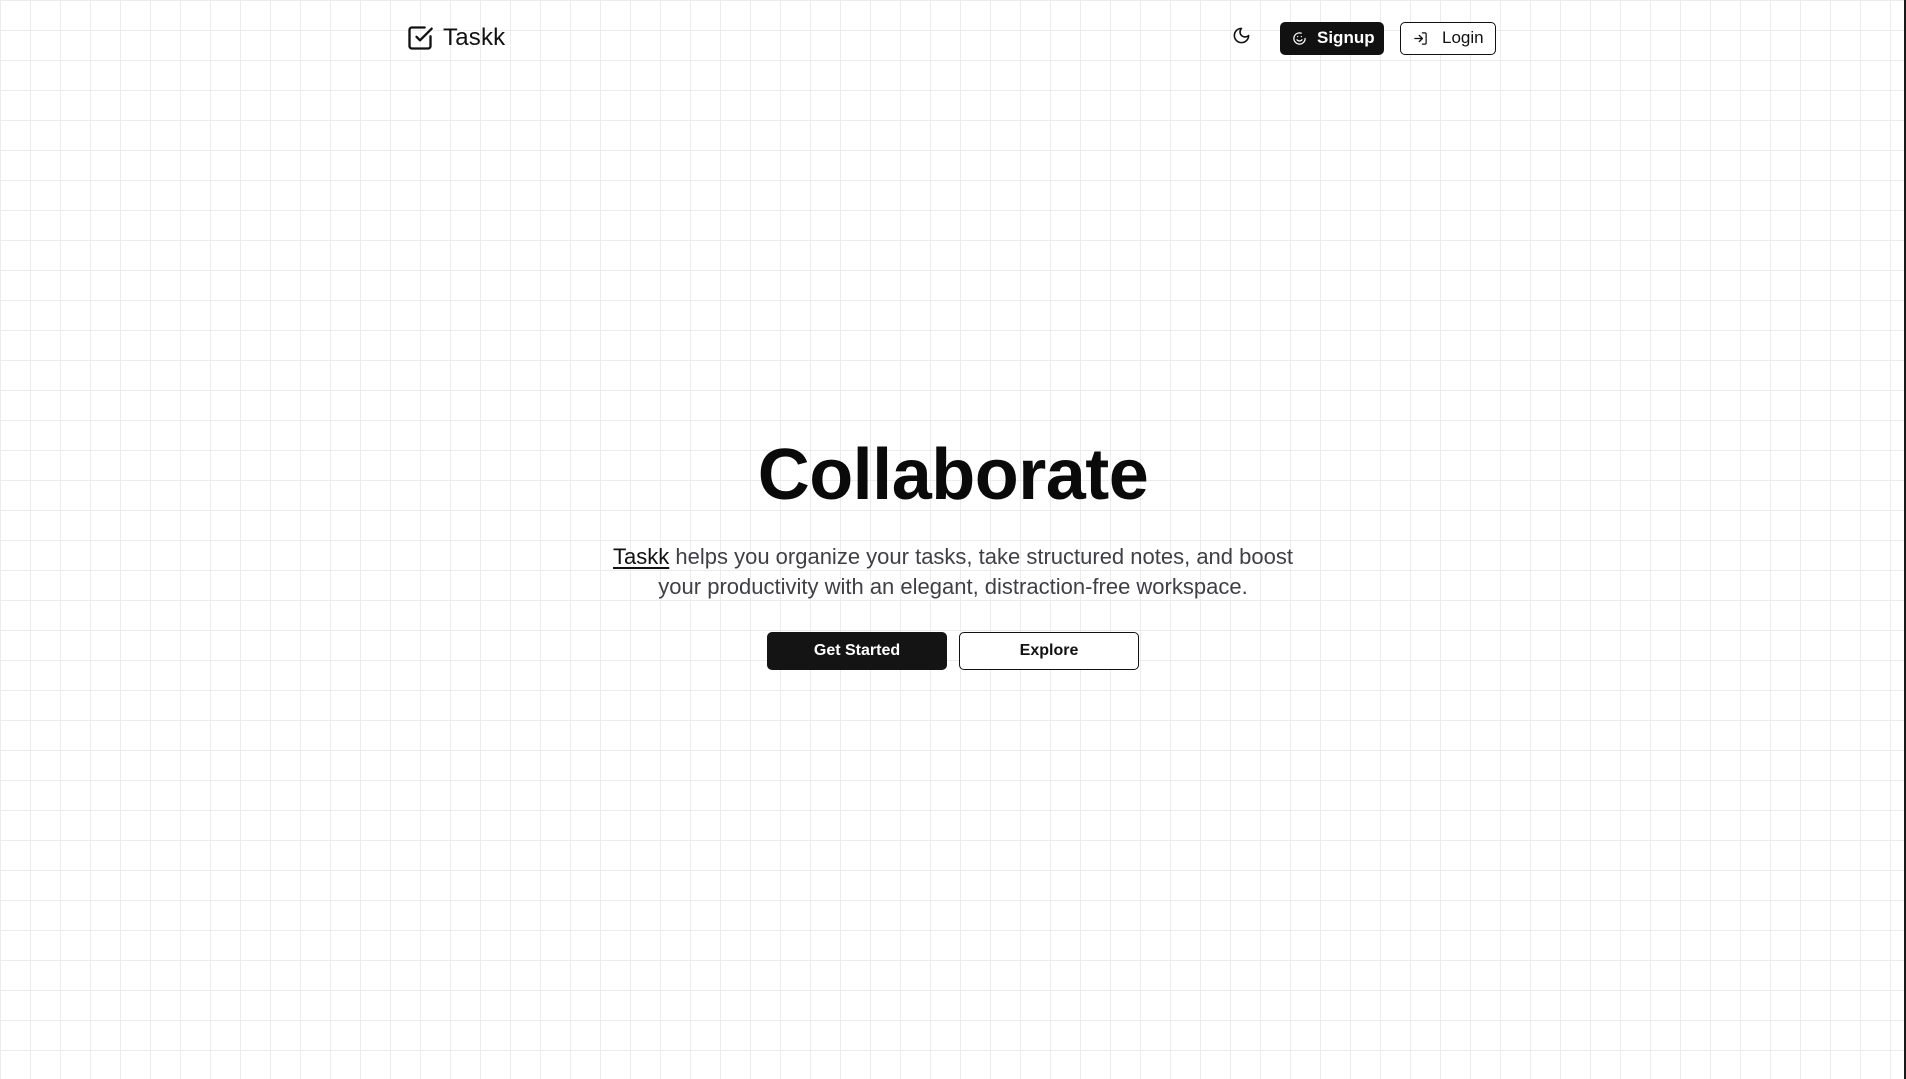  I want to click on login-button: Login, so click(1448, 38).